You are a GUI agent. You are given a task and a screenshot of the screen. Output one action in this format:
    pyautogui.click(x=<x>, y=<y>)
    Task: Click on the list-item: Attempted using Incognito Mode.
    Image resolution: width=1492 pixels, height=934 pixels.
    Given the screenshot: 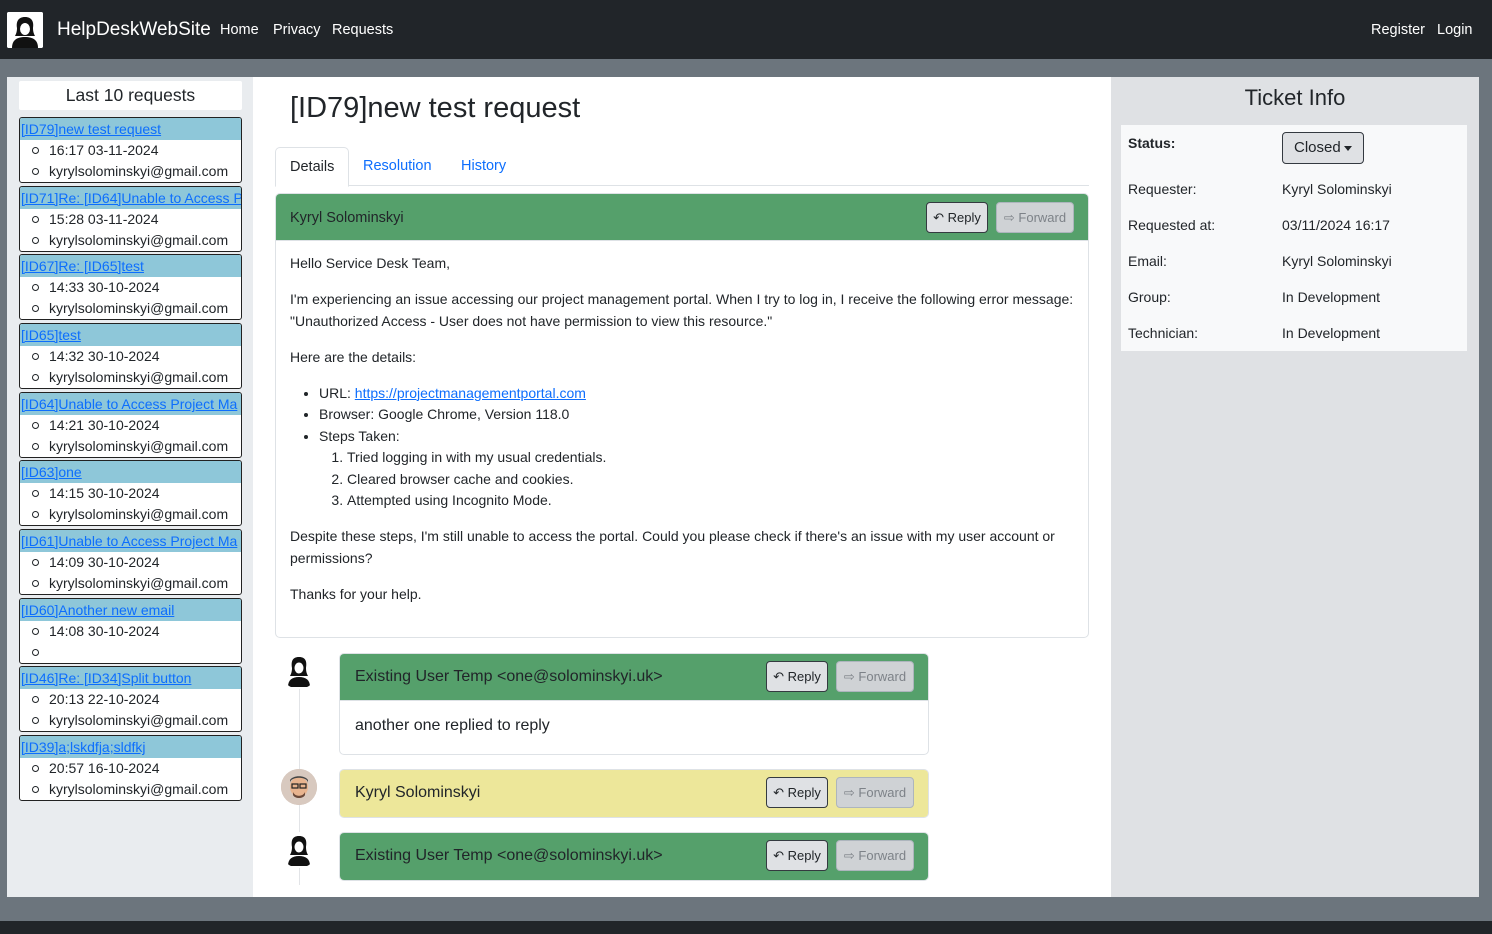 What is the action you would take?
    pyautogui.click(x=710, y=501)
    